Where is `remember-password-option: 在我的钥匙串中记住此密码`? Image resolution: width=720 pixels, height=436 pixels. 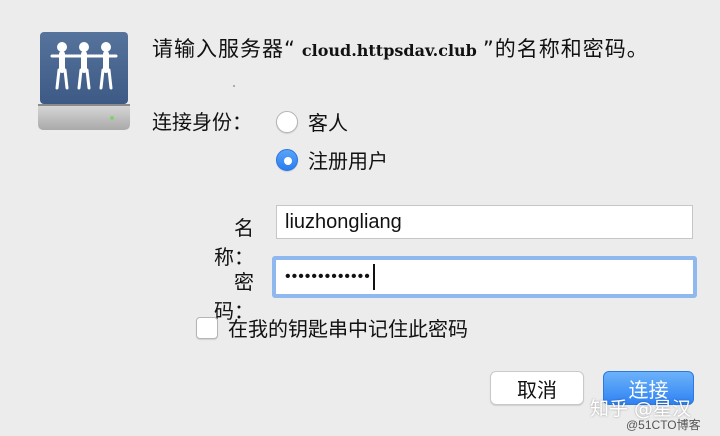
remember-password-option: 在我的钥匙串中记住此密码 is located at coordinates (332, 327).